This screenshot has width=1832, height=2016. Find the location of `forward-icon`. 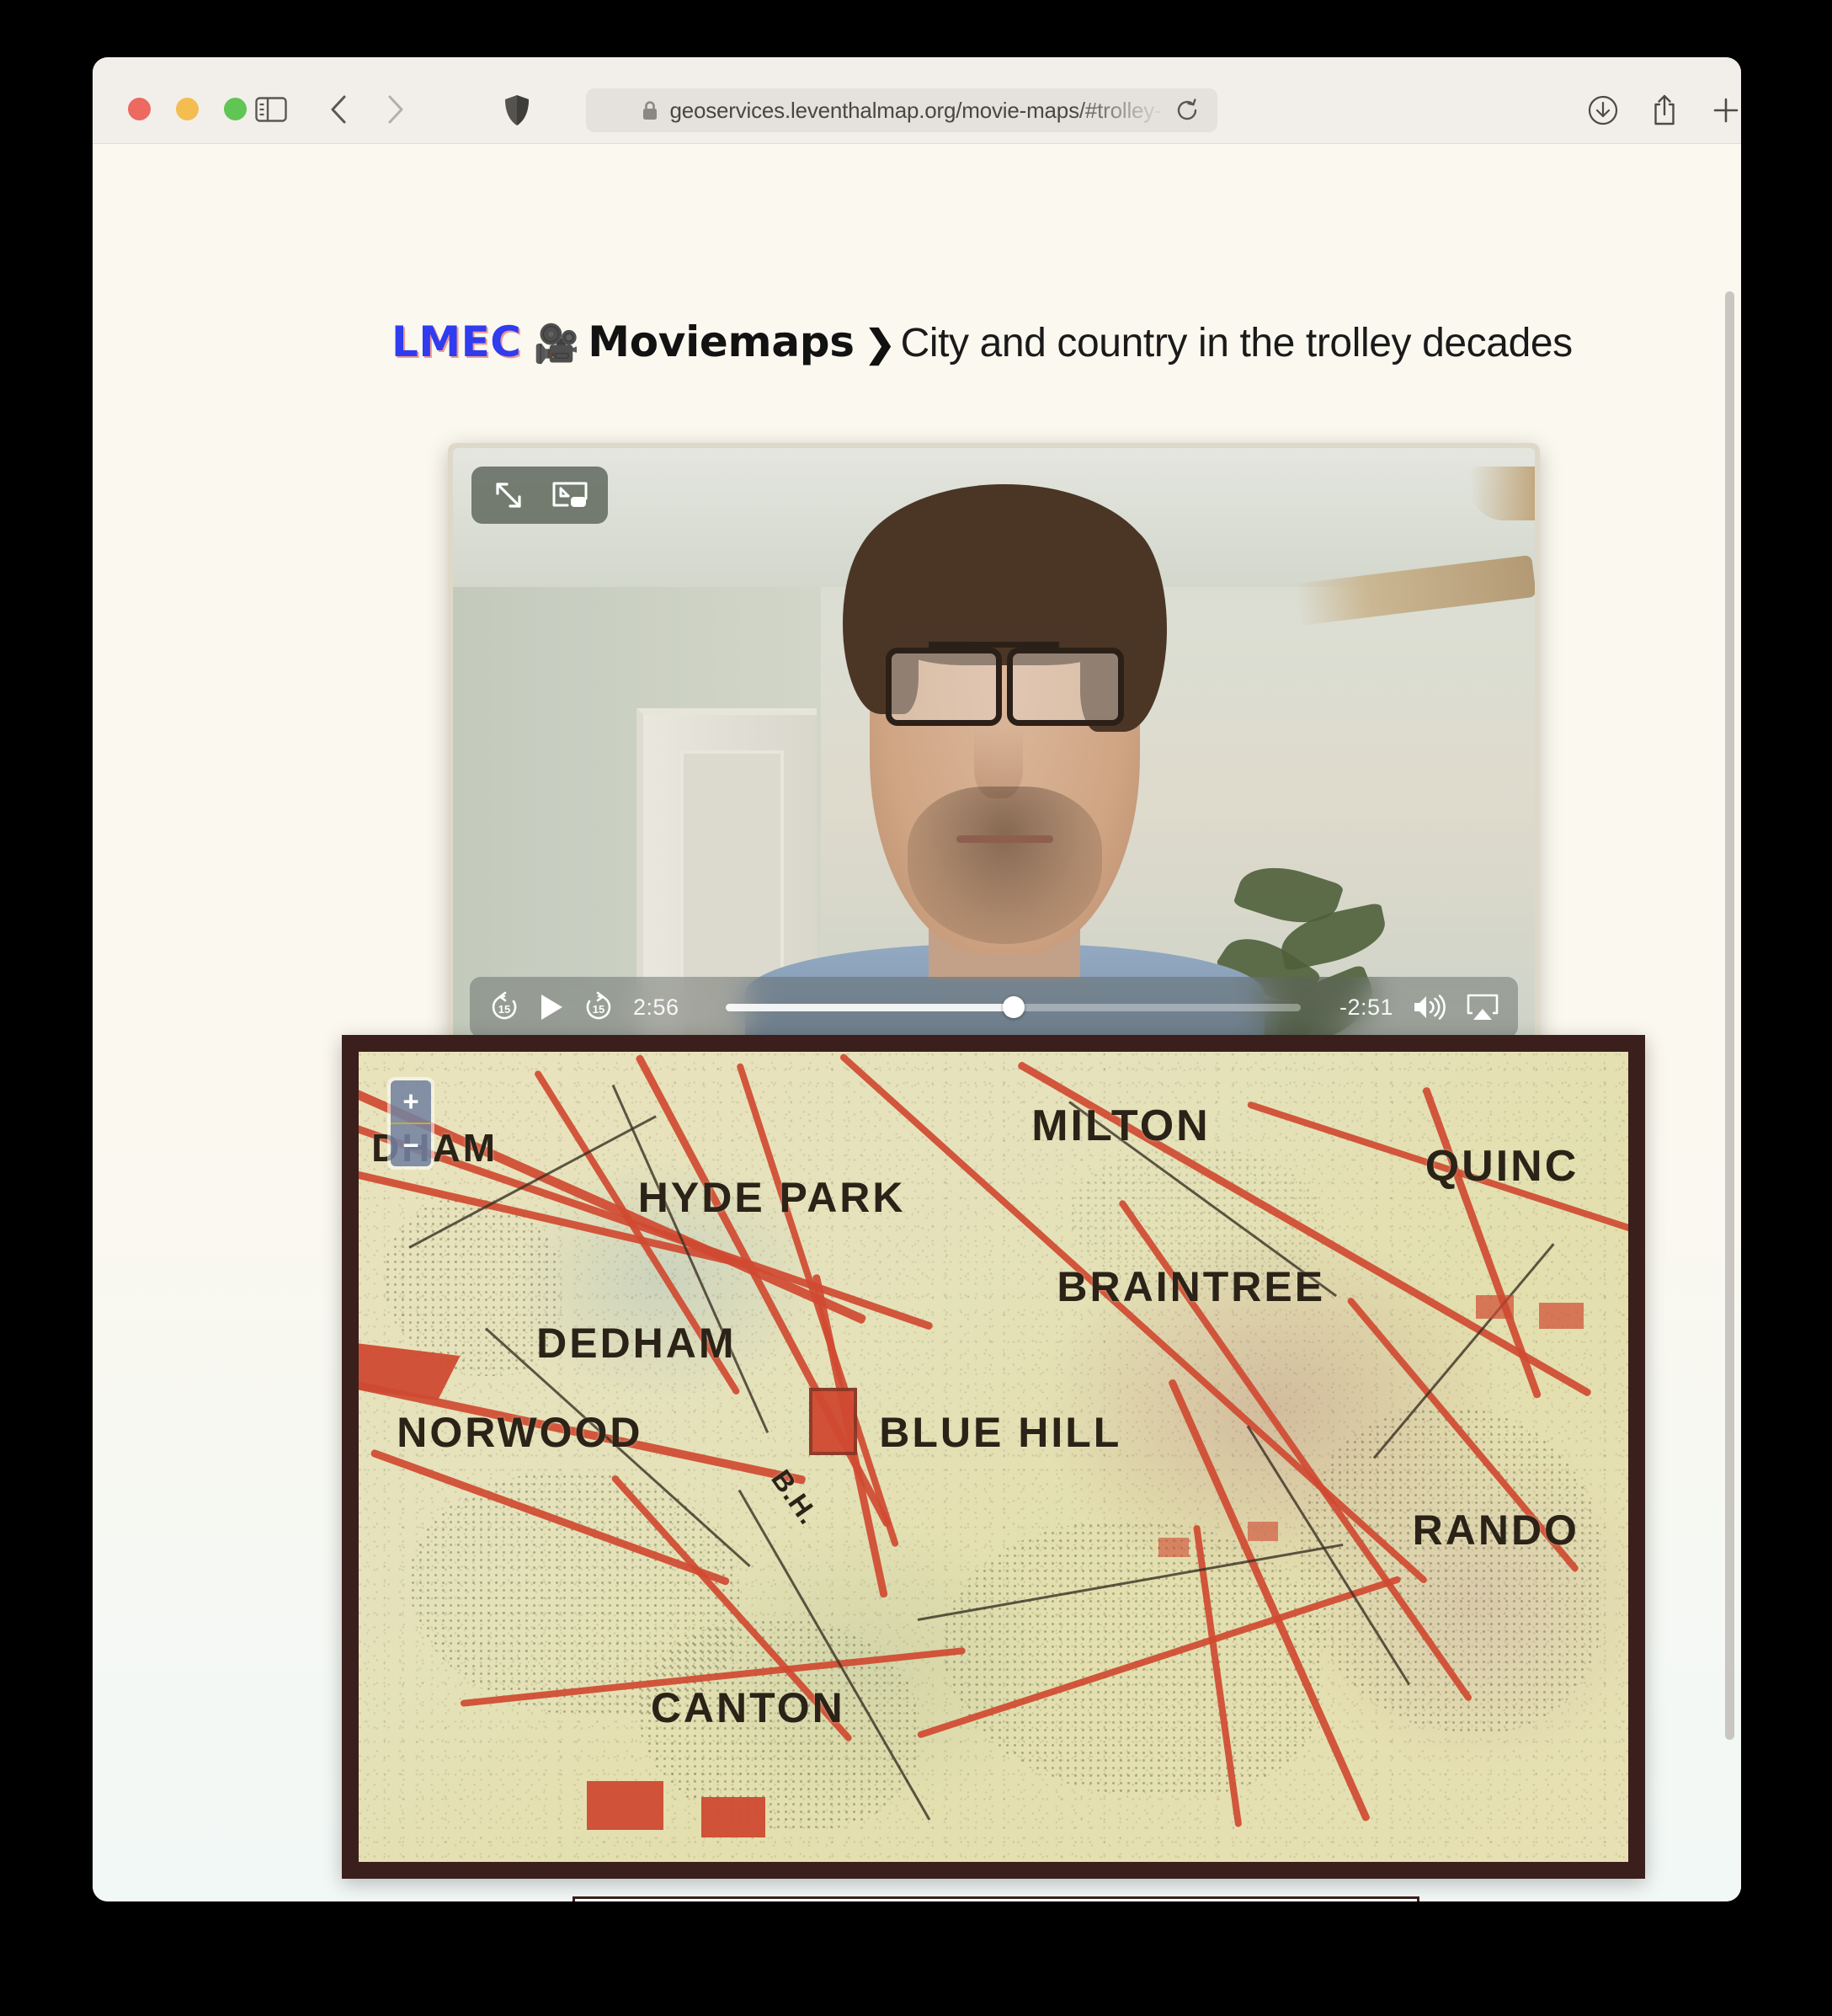

forward-icon is located at coordinates (396, 109).